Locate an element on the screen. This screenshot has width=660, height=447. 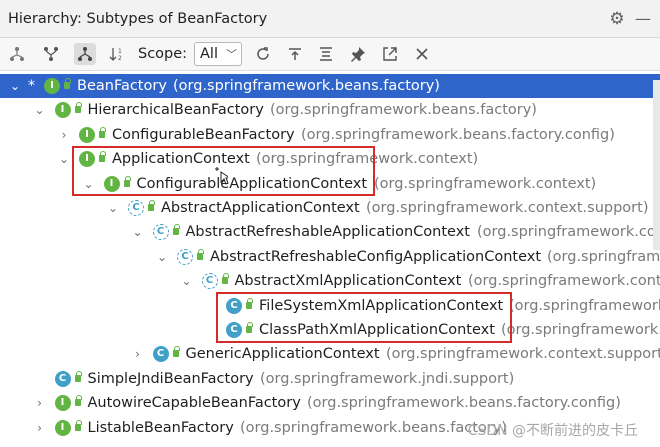
scope-label: Scope: is located at coordinates (163, 54).